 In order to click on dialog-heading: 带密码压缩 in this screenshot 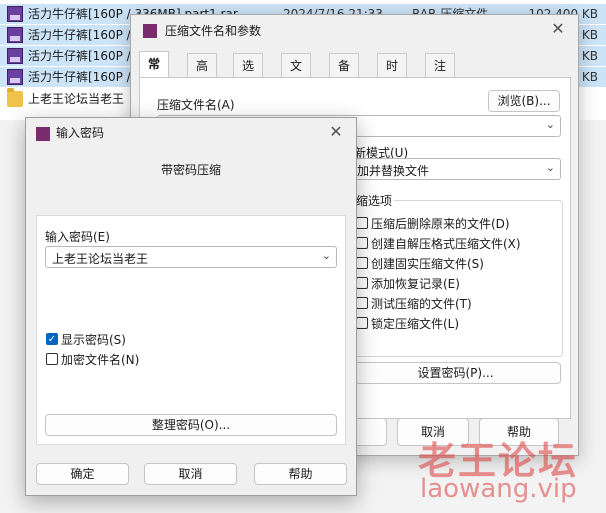, I will do `click(191, 170)`.